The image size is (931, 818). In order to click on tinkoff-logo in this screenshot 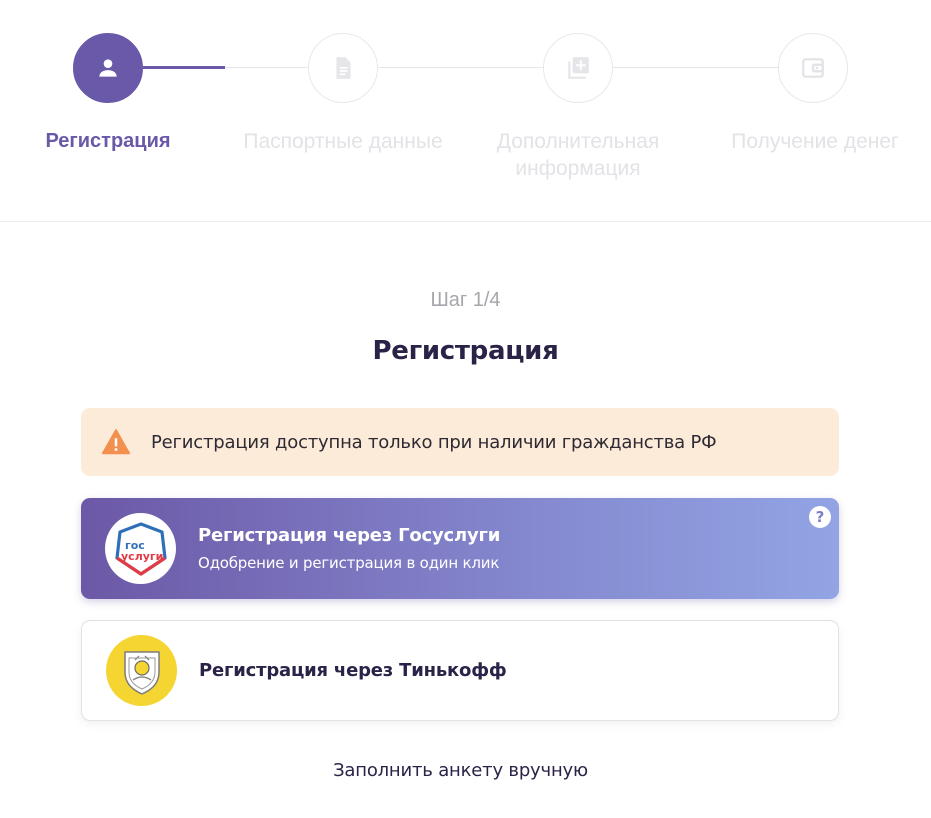, I will do `click(141, 670)`.